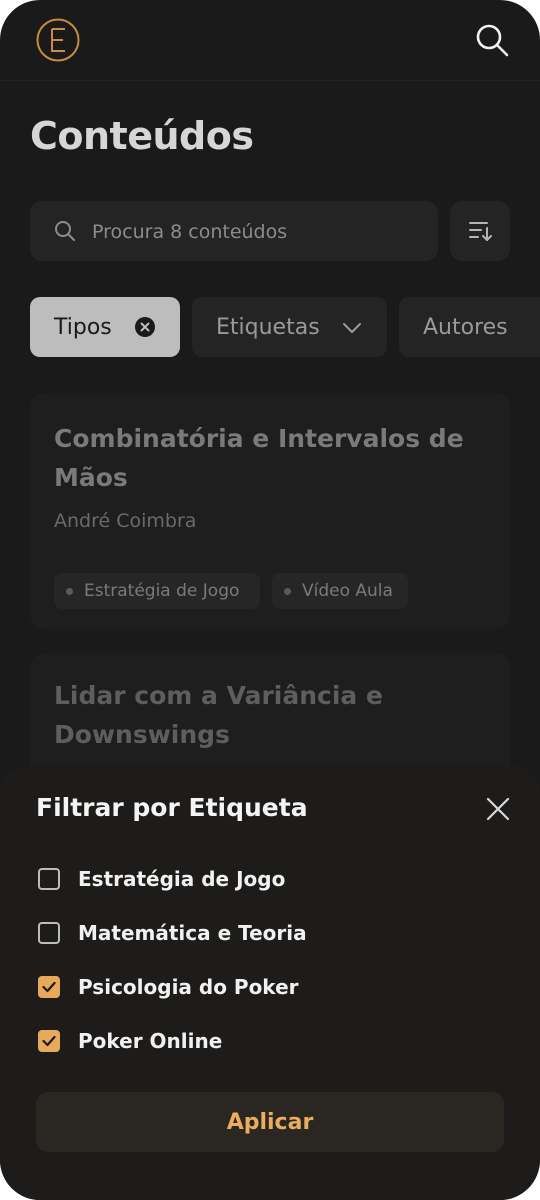 This screenshot has width=540, height=1200. I want to click on card-title: Lidar com a Variância e Downswings, so click(218, 715).